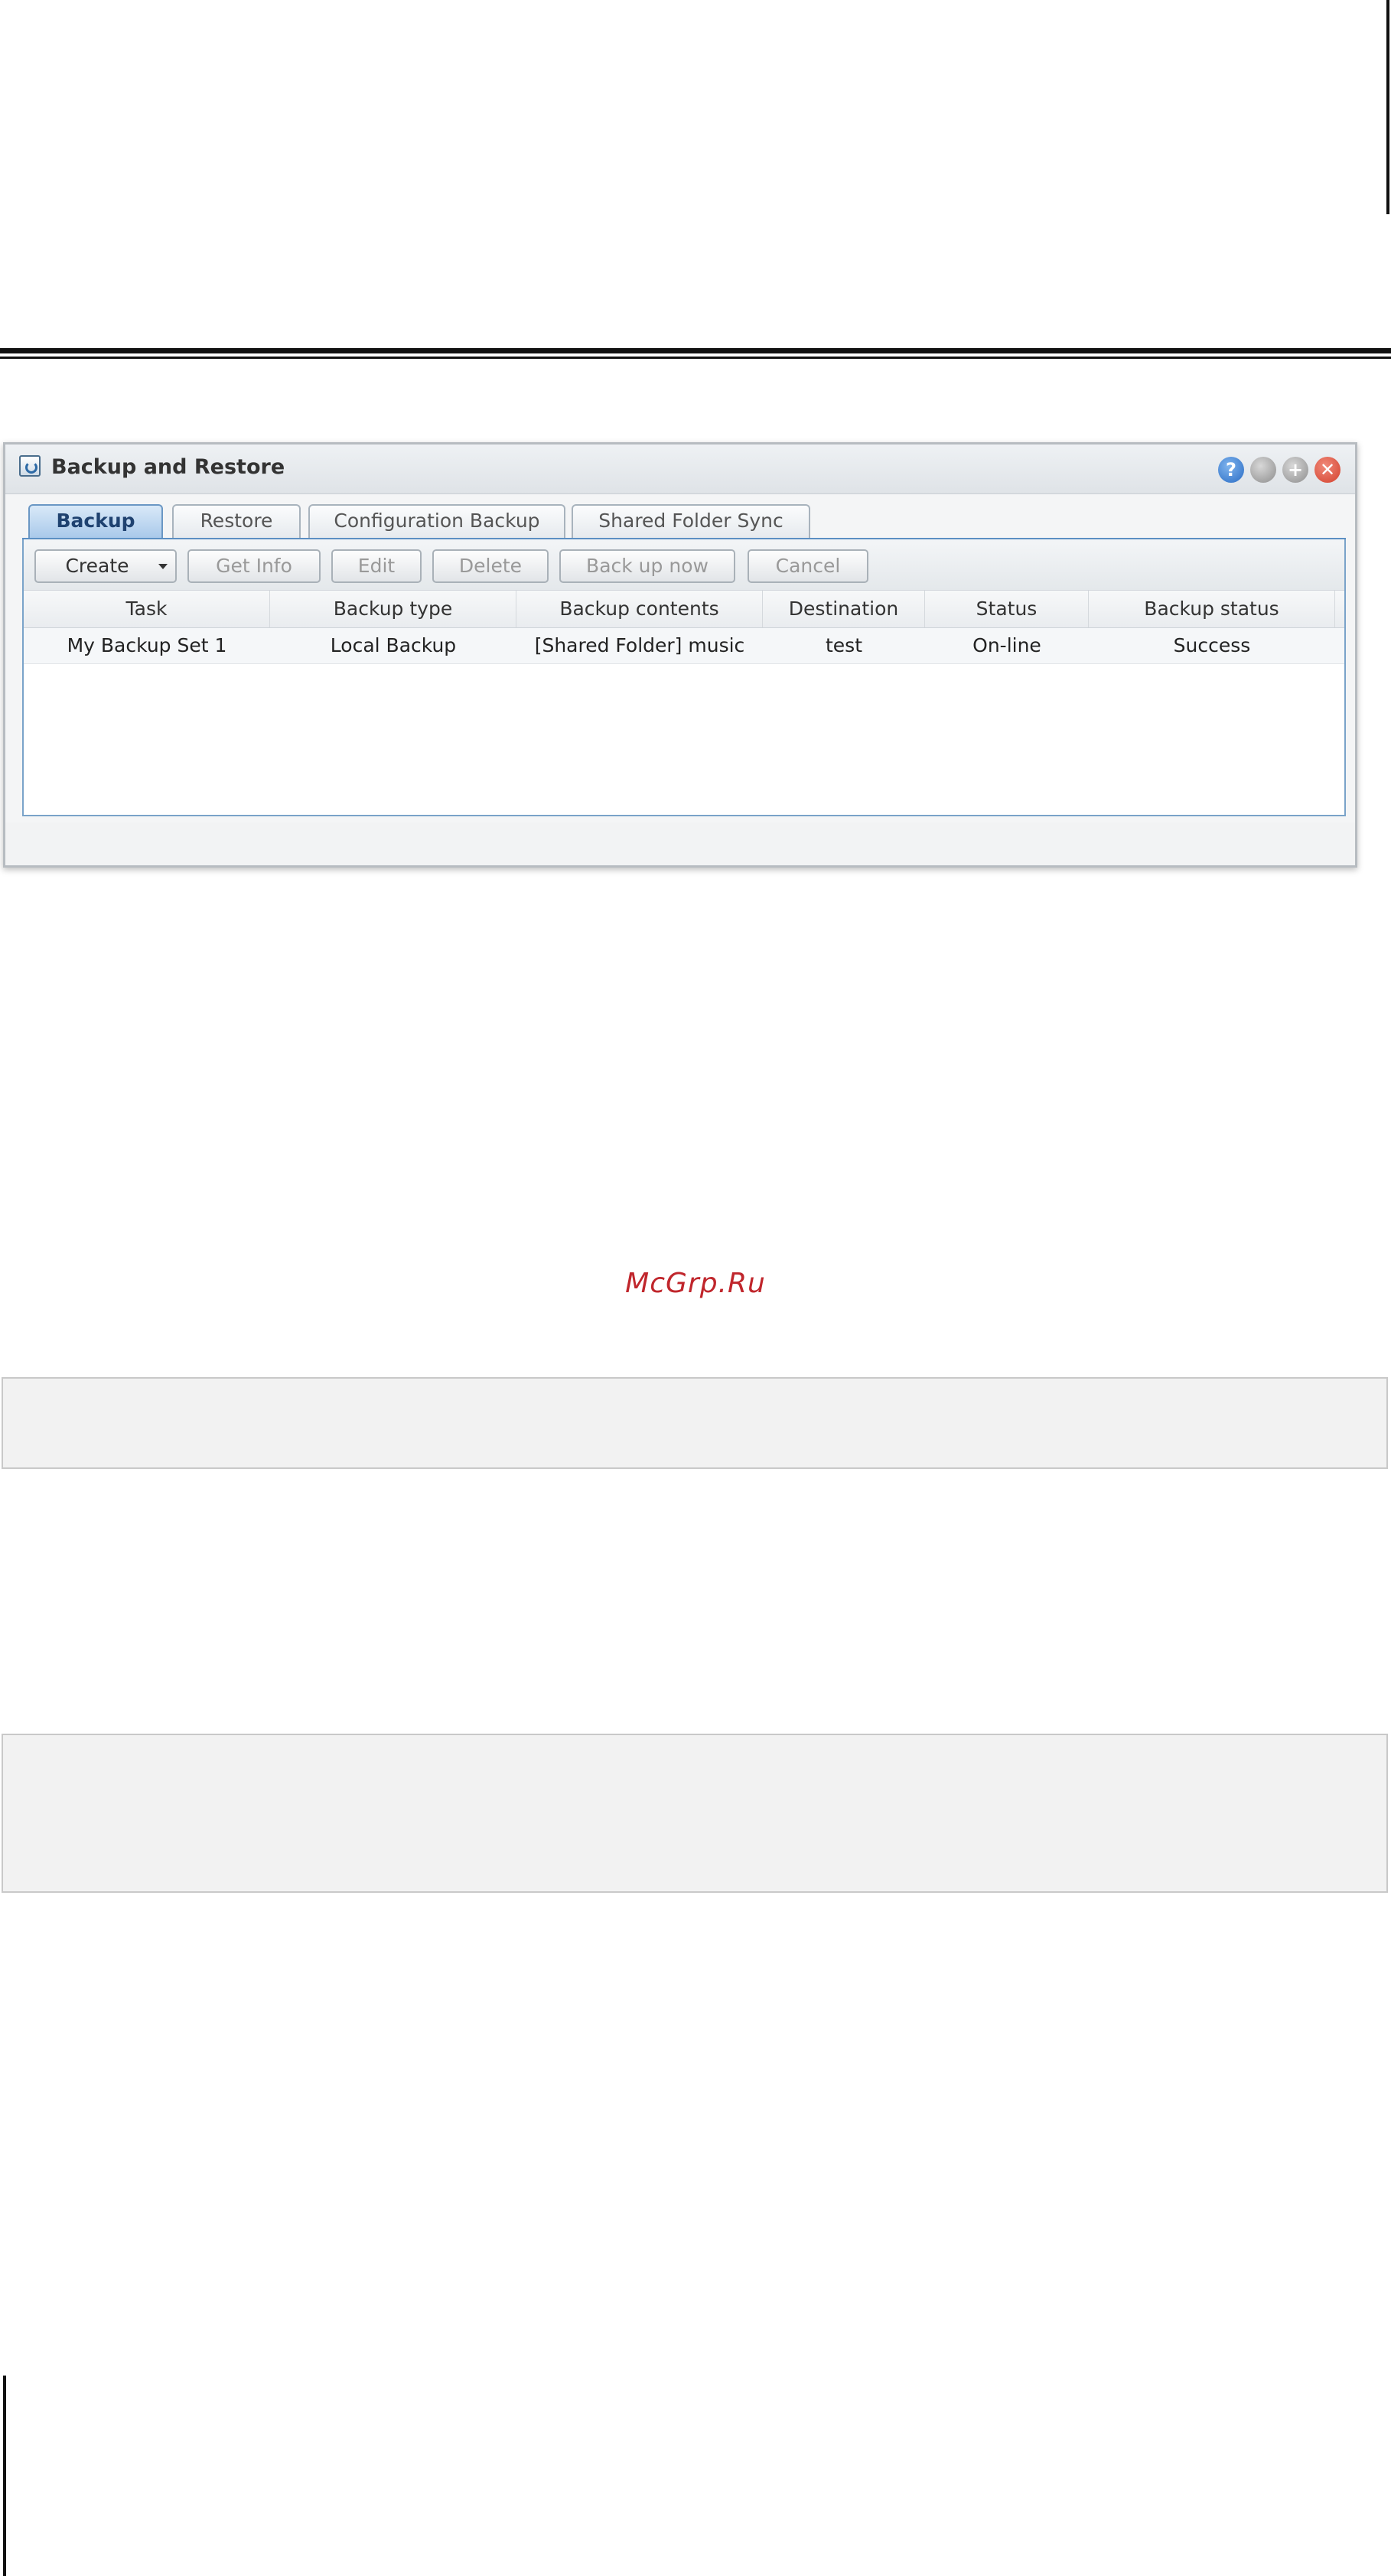 Image resolution: width=1391 pixels, height=2576 pixels. What do you see at coordinates (680, 469) in the screenshot?
I see `window-titlebar: Backup and Restore ? + ✕` at bounding box center [680, 469].